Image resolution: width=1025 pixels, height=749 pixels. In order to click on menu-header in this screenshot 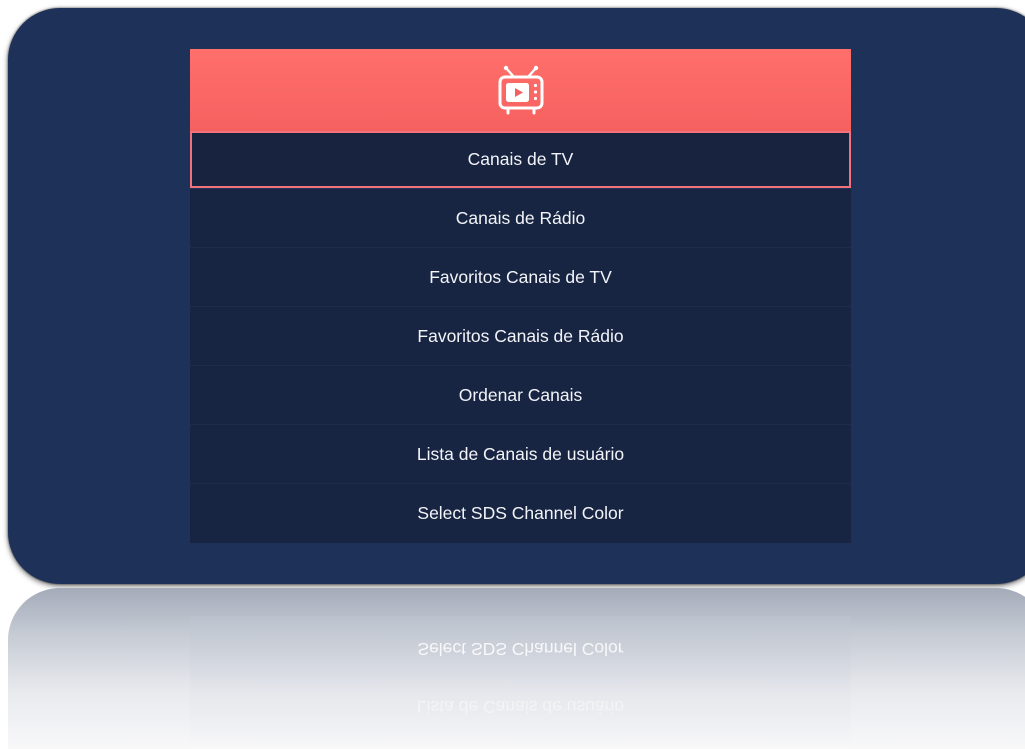, I will do `click(520, 90)`.